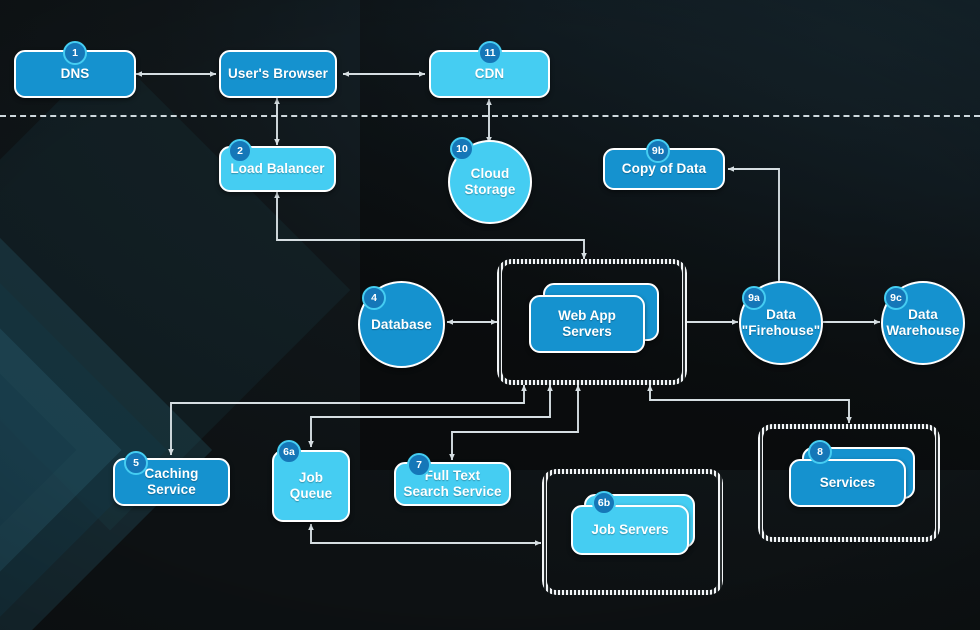 Image resolution: width=980 pixels, height=630 pixels. I want to click on node-full-text-search-service-label-1: Full Text, so click(452, 476).